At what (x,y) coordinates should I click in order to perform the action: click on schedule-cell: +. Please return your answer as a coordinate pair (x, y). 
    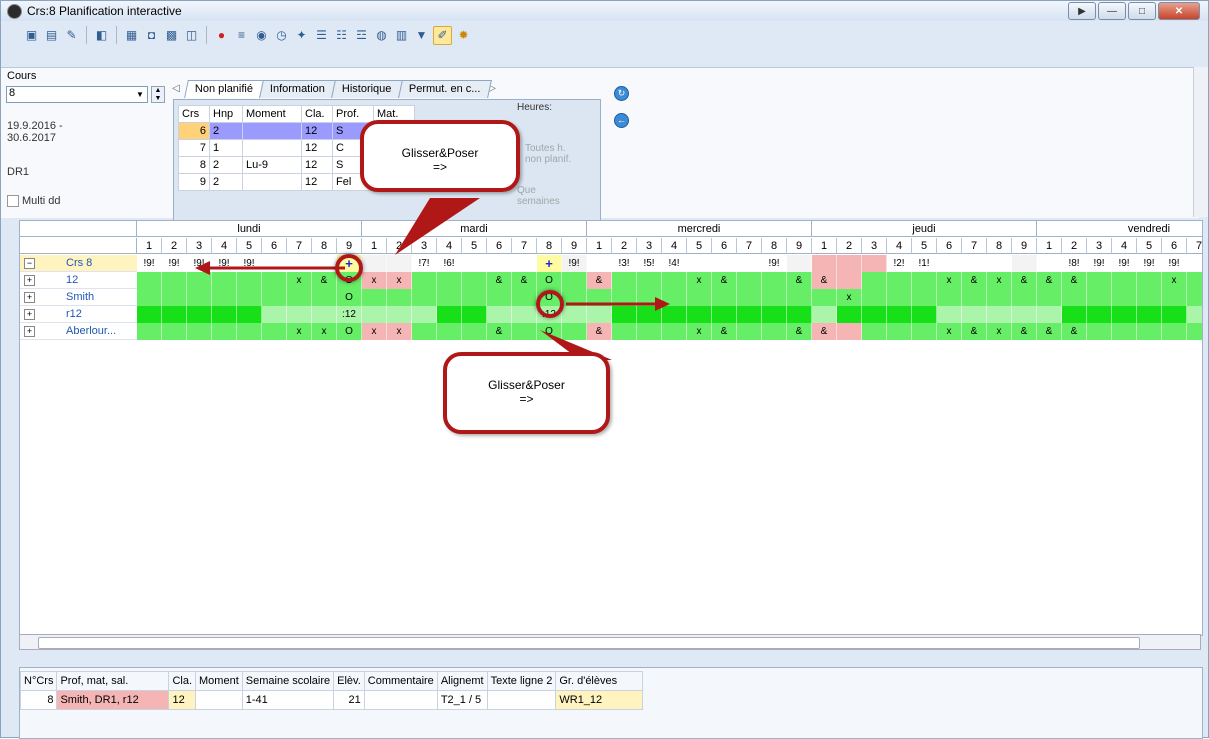
    Looking at the image, I should click on (549, 263).